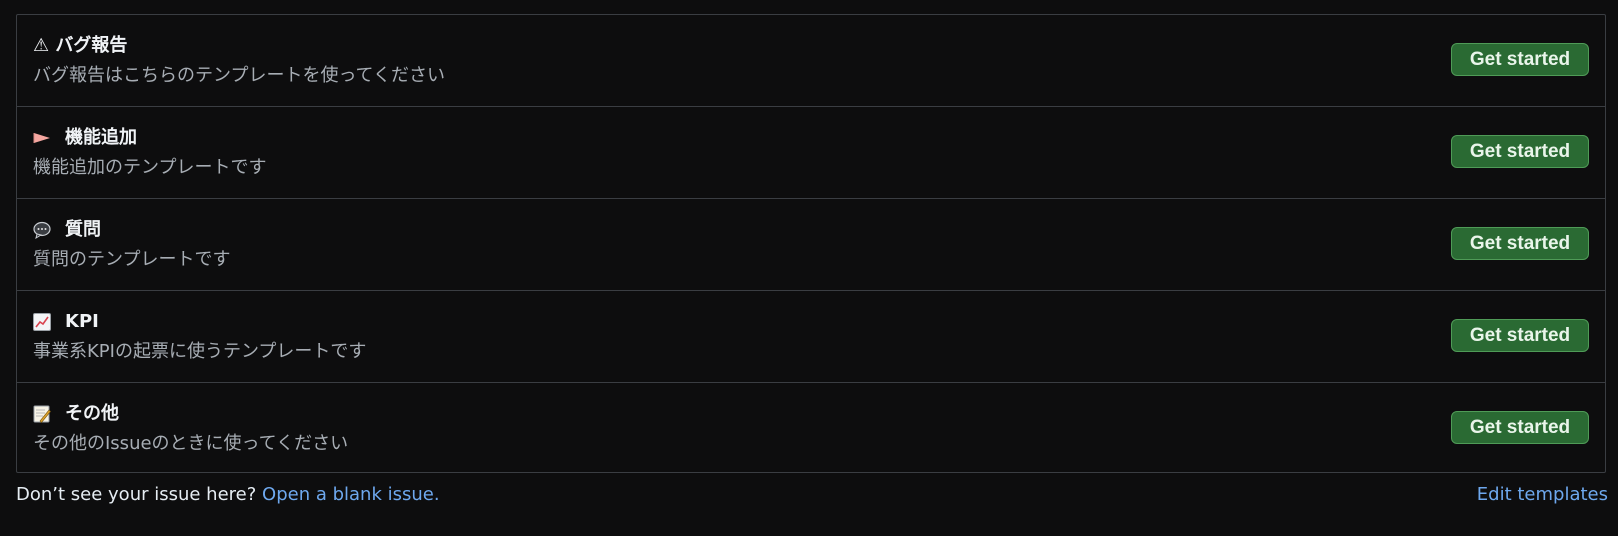  What do you see at coordinates (239, 75) in the screenshot?
I see `template-description: バグ報告はこちらのテンプレートを使ってください` at bounding box center [239, 75].